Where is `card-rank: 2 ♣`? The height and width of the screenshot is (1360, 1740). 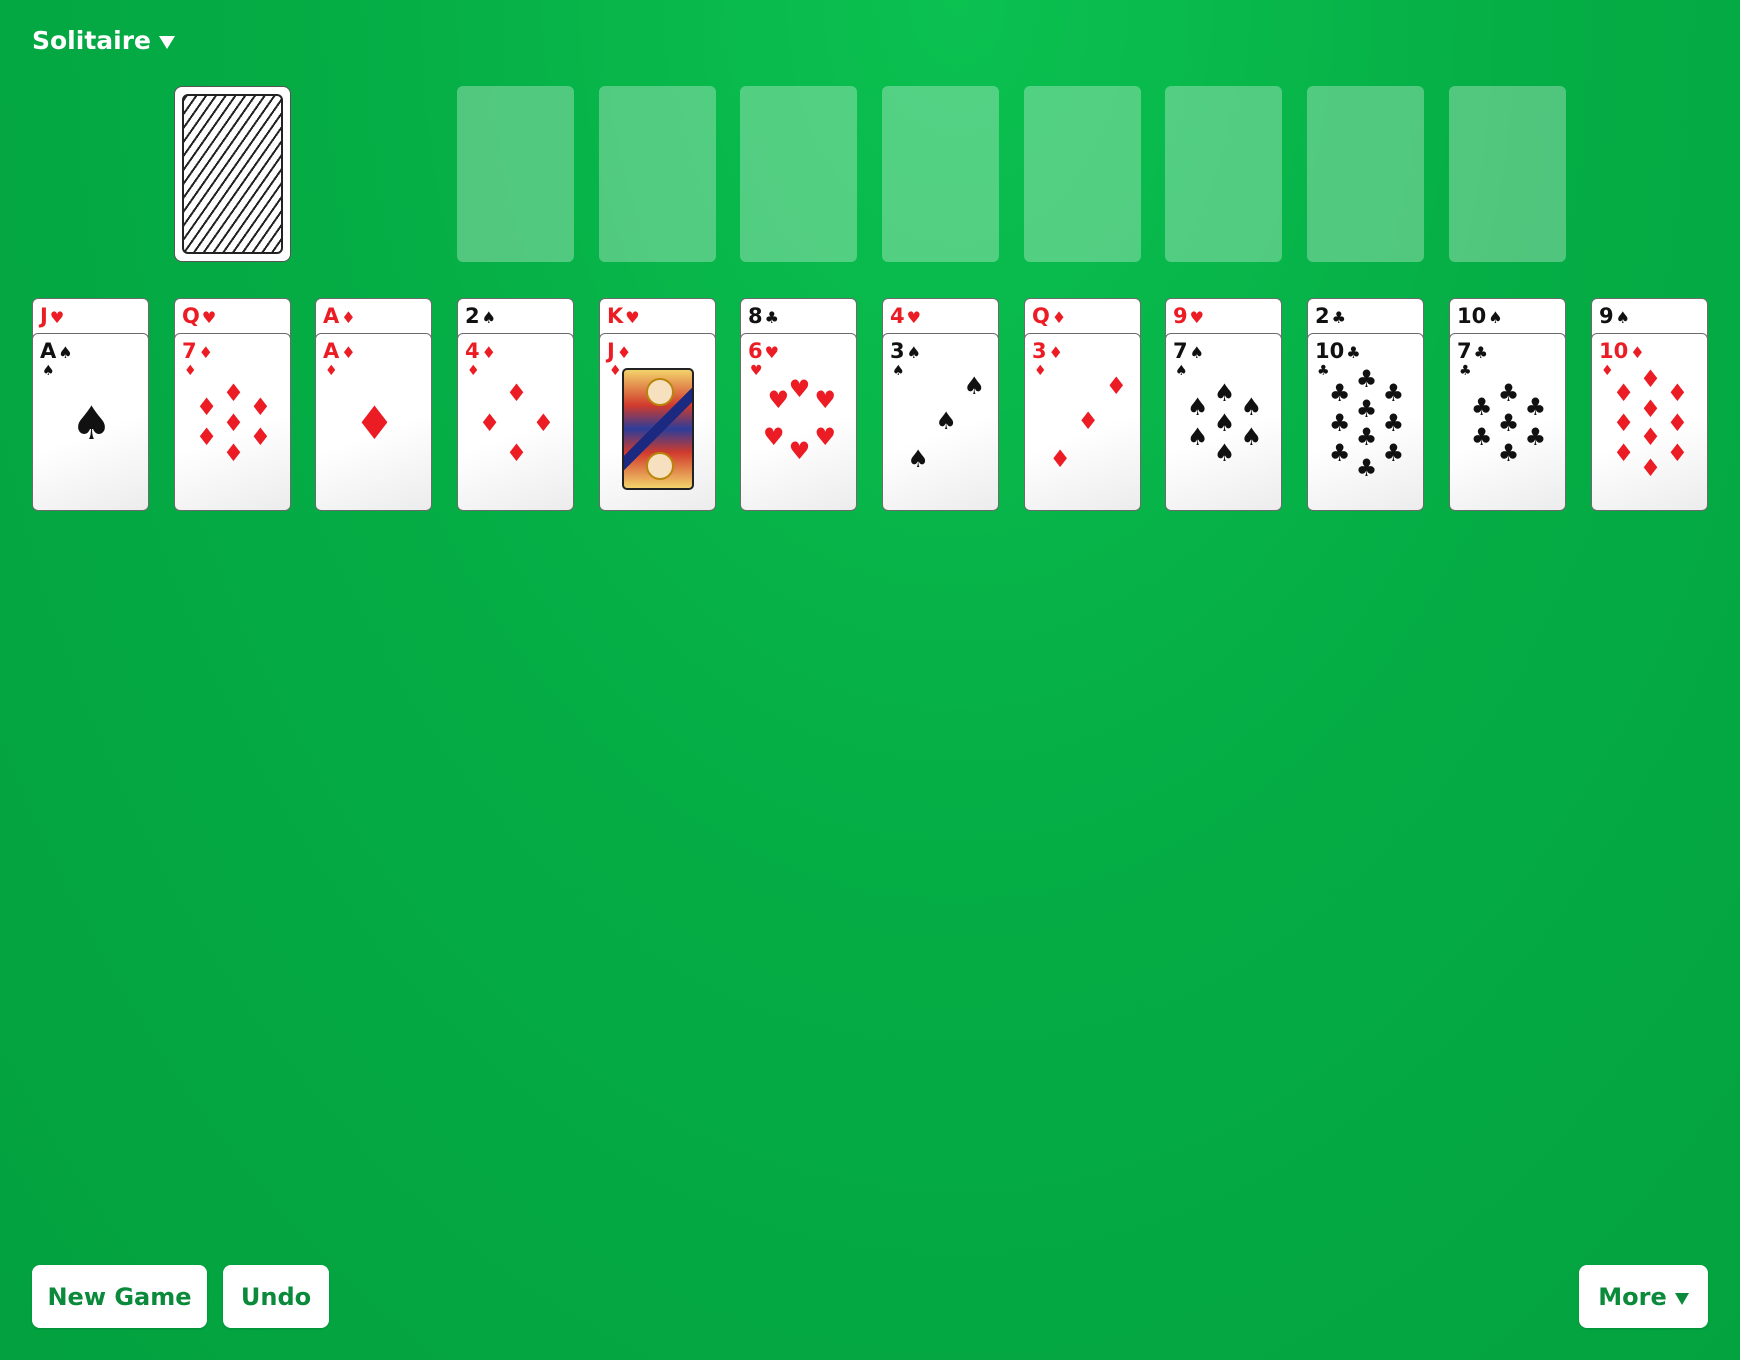
card-rank: 2 ♣ is located at coordinates (1330, 317).